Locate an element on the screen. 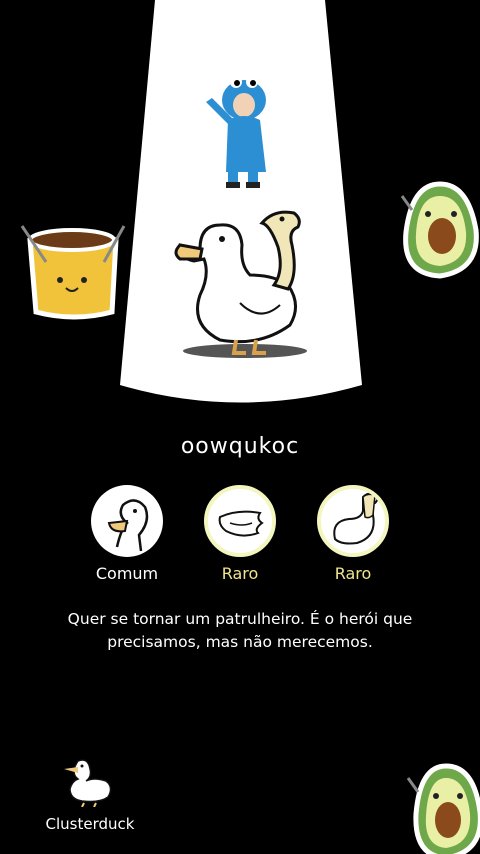 This screenshot has width=480, height=854. part-head-button is located at coordinates (127, 521).